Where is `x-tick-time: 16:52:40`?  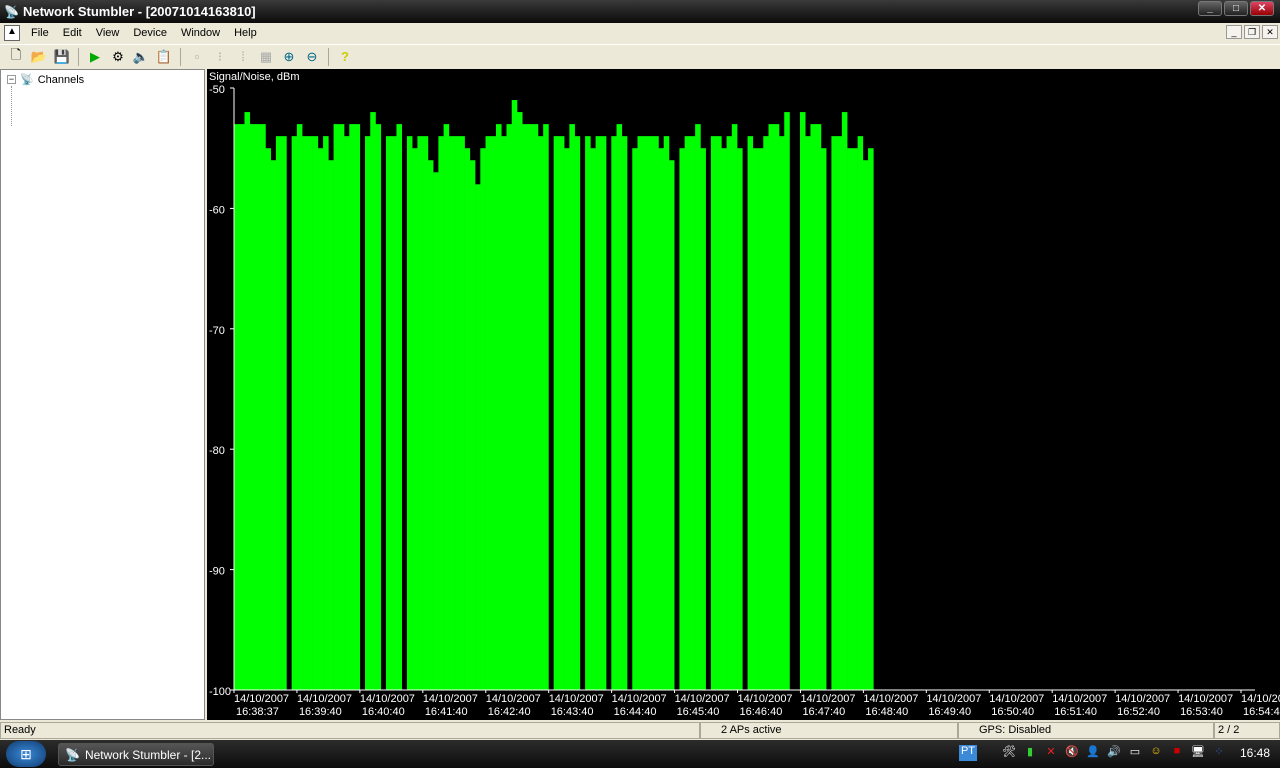 x-tick-time: 16:52:40 is located at coordinates (1138, 712).